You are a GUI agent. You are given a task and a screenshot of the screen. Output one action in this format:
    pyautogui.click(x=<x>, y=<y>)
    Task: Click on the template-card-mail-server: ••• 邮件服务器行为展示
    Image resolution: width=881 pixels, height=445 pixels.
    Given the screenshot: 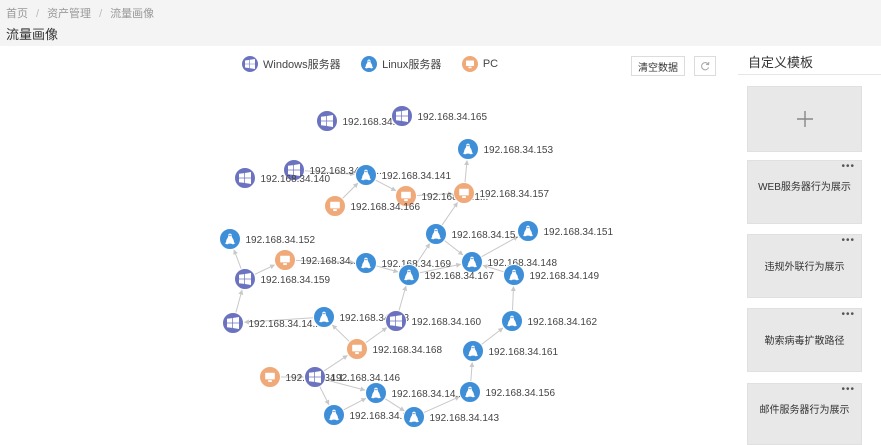 What is the action you would take?
    pyautogui.click(x=804, y=414)
    